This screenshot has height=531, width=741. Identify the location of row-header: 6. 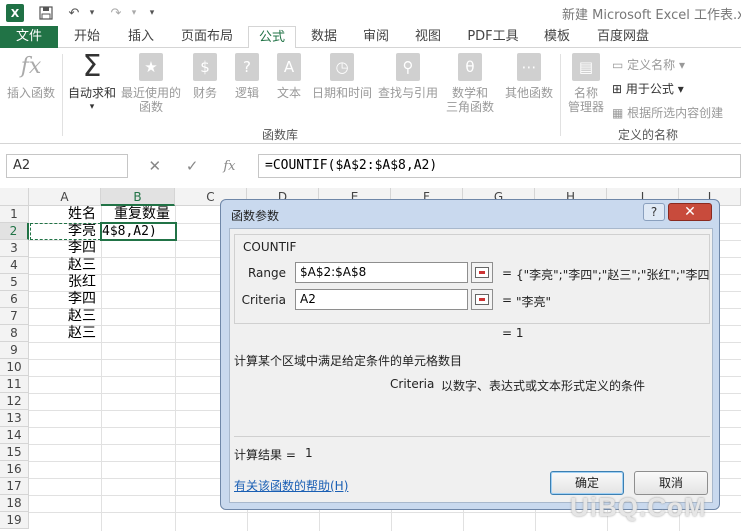
(14, 299).